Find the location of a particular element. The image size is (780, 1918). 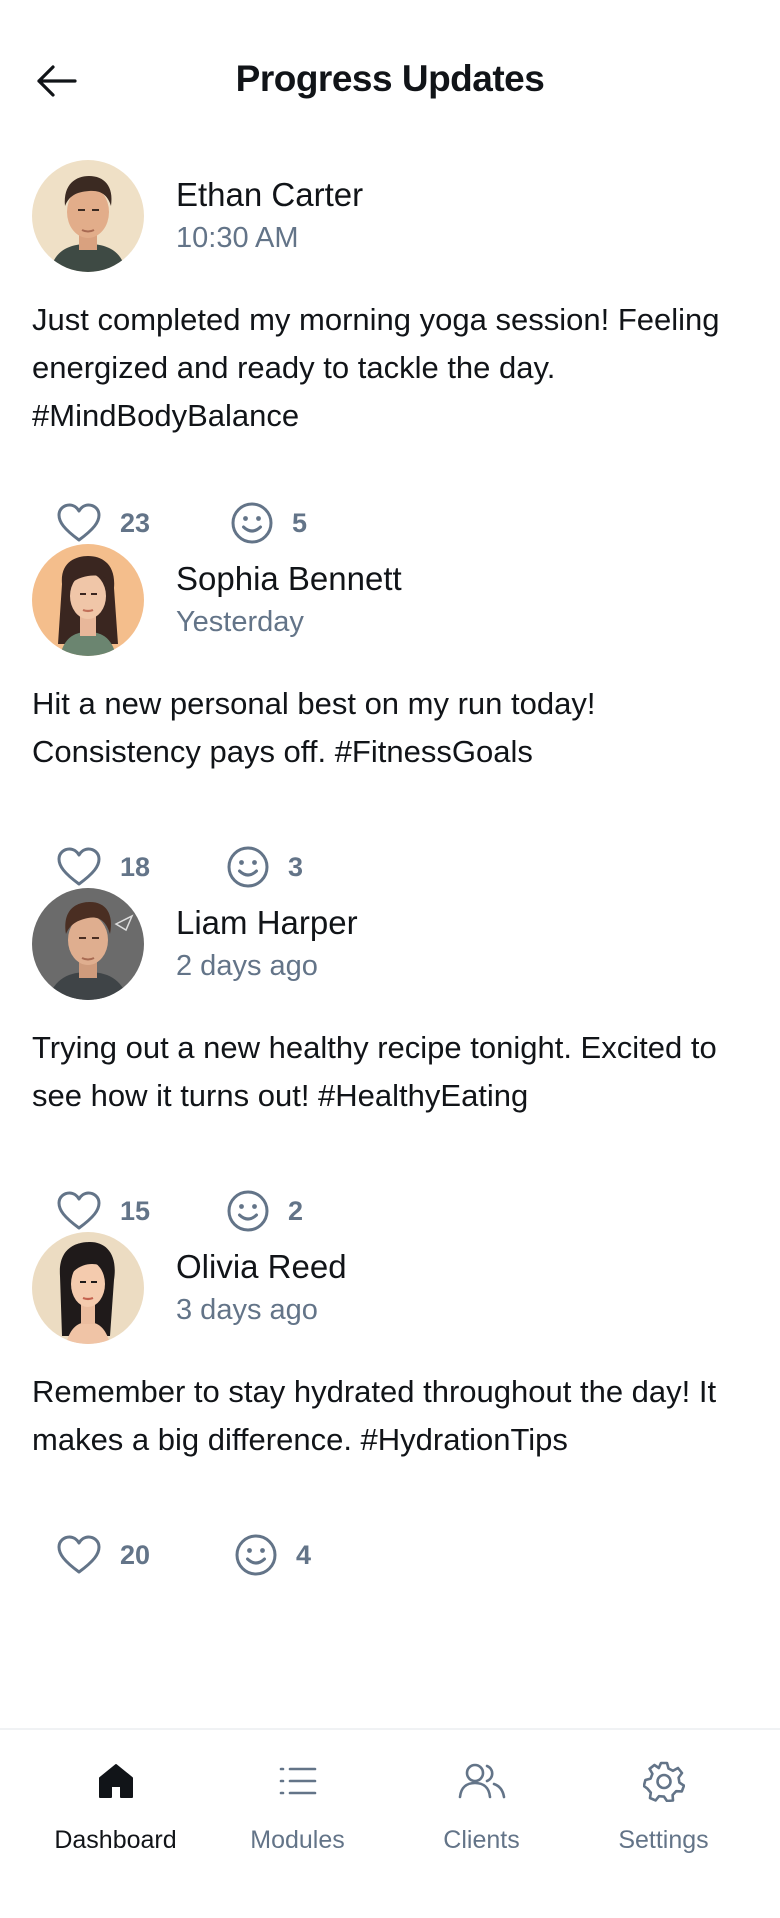

nav-label: Dashboard is located at coordinates (115, 1840).